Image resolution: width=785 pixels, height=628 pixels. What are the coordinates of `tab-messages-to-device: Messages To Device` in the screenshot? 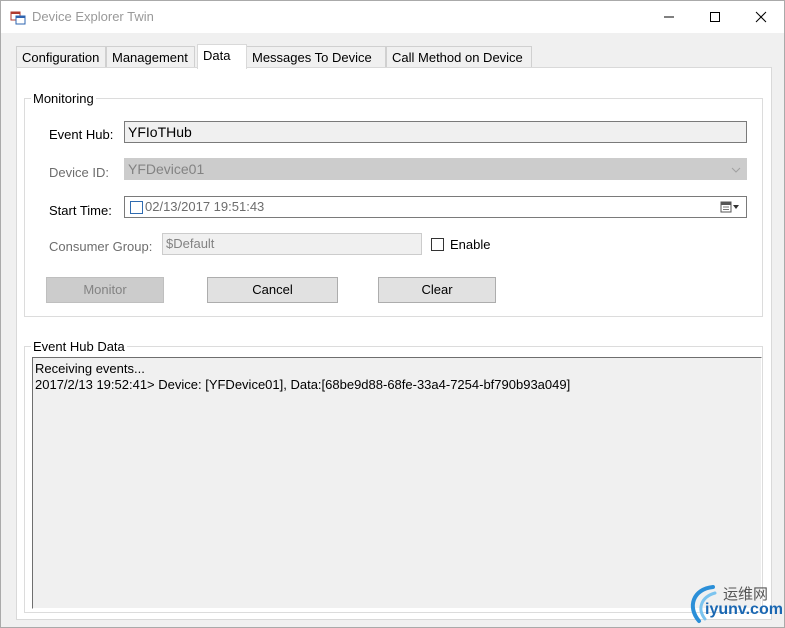 It's located at (316, 57).